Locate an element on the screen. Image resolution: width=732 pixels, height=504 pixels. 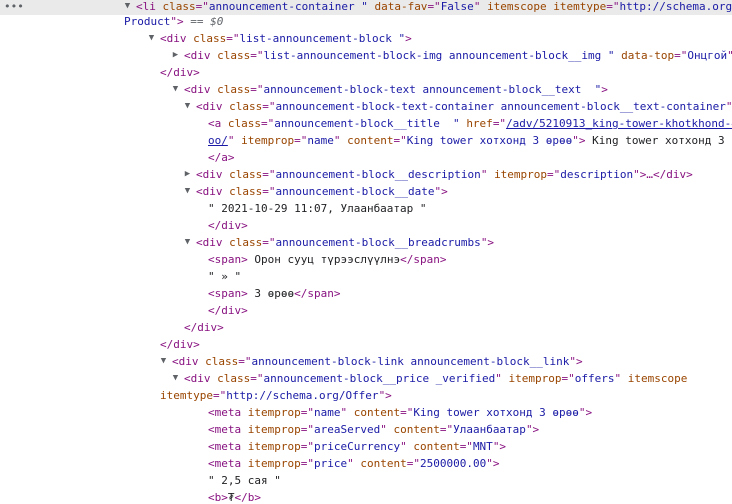
token: itemprop is located at coordinates (274, 463).